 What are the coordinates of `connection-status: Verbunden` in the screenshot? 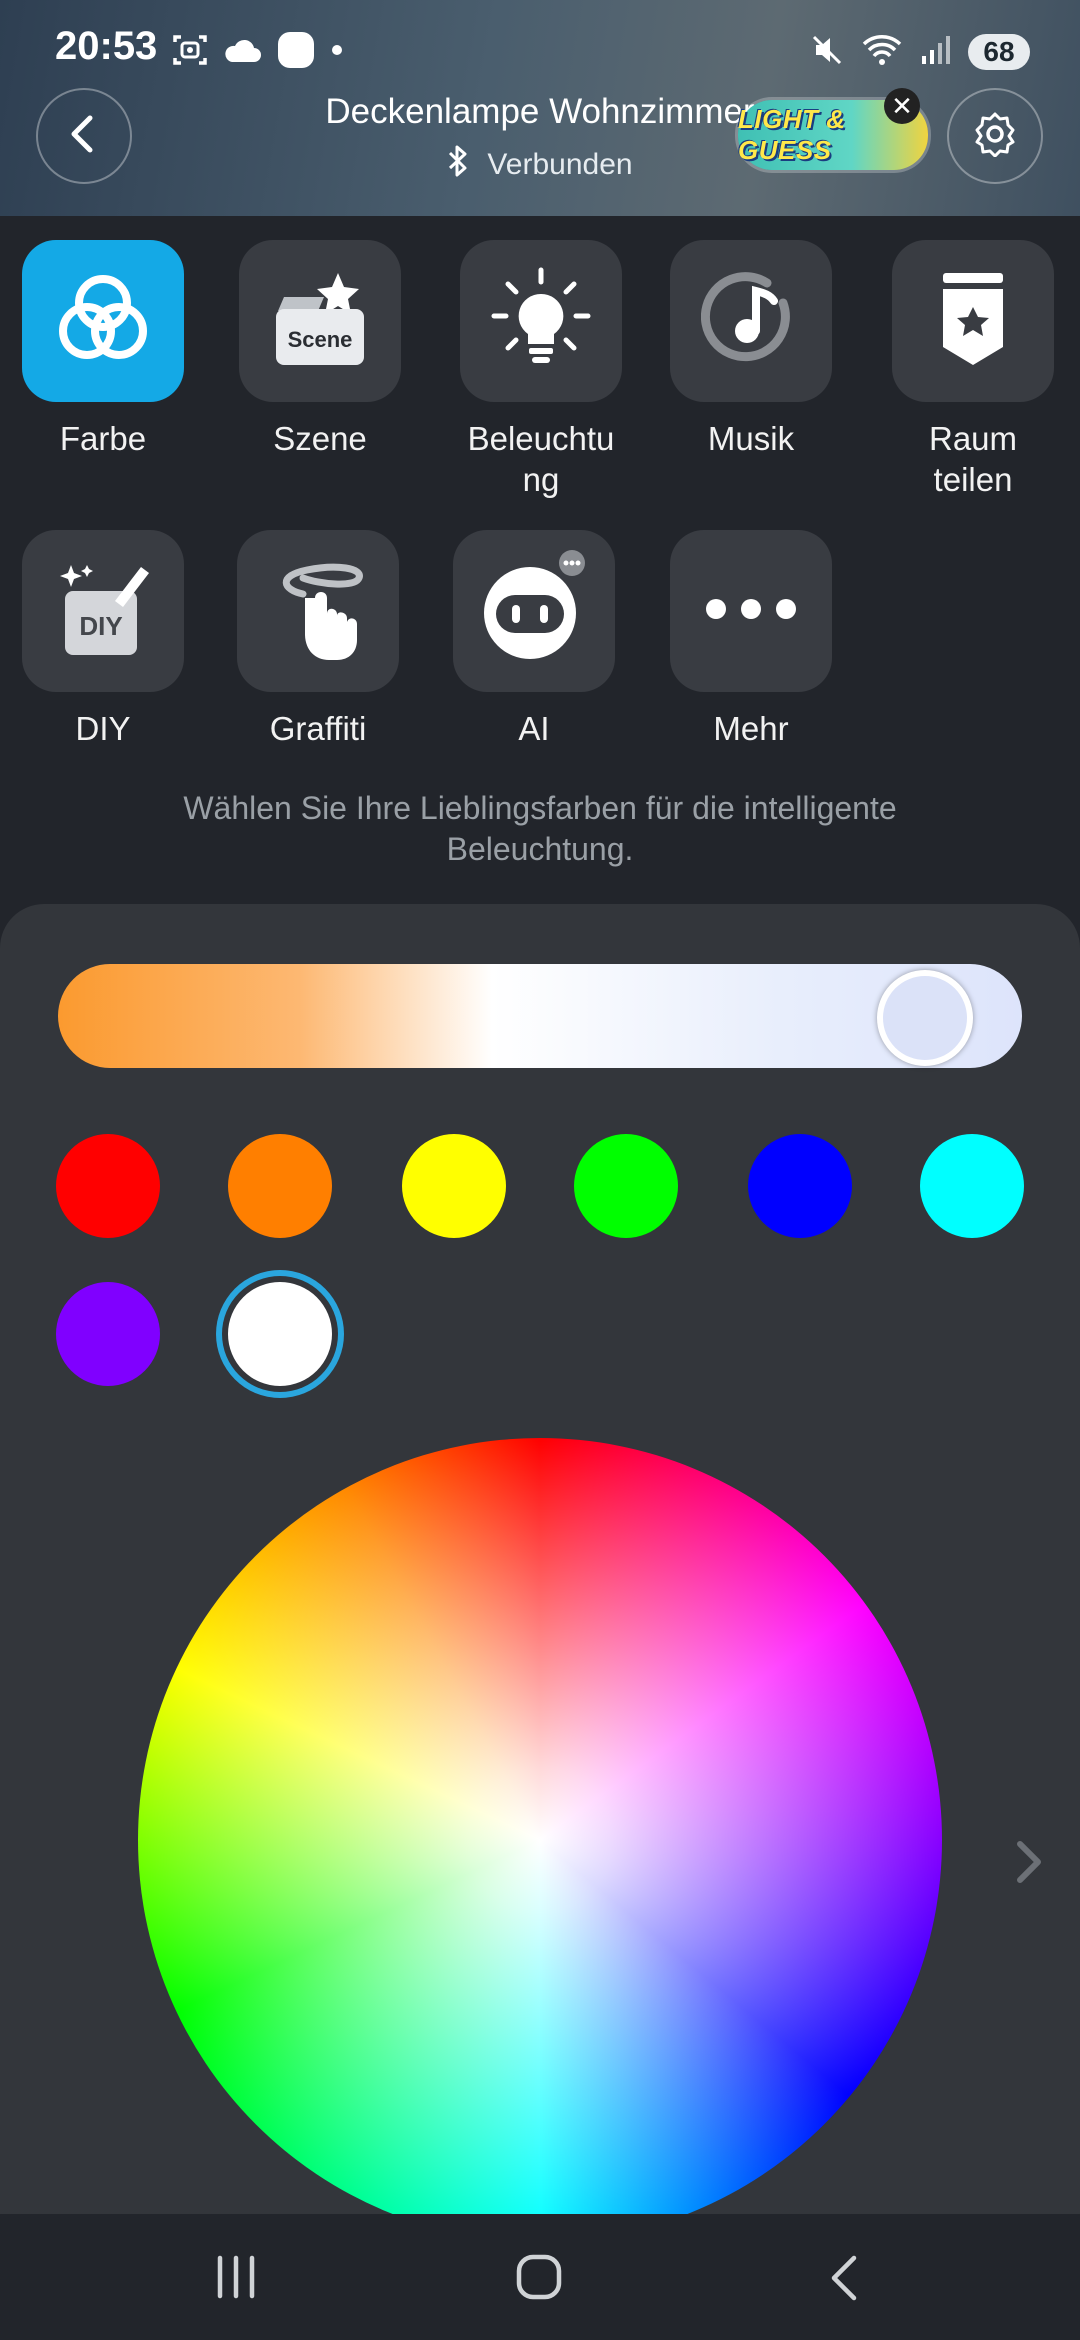 It's located at (540, 165).